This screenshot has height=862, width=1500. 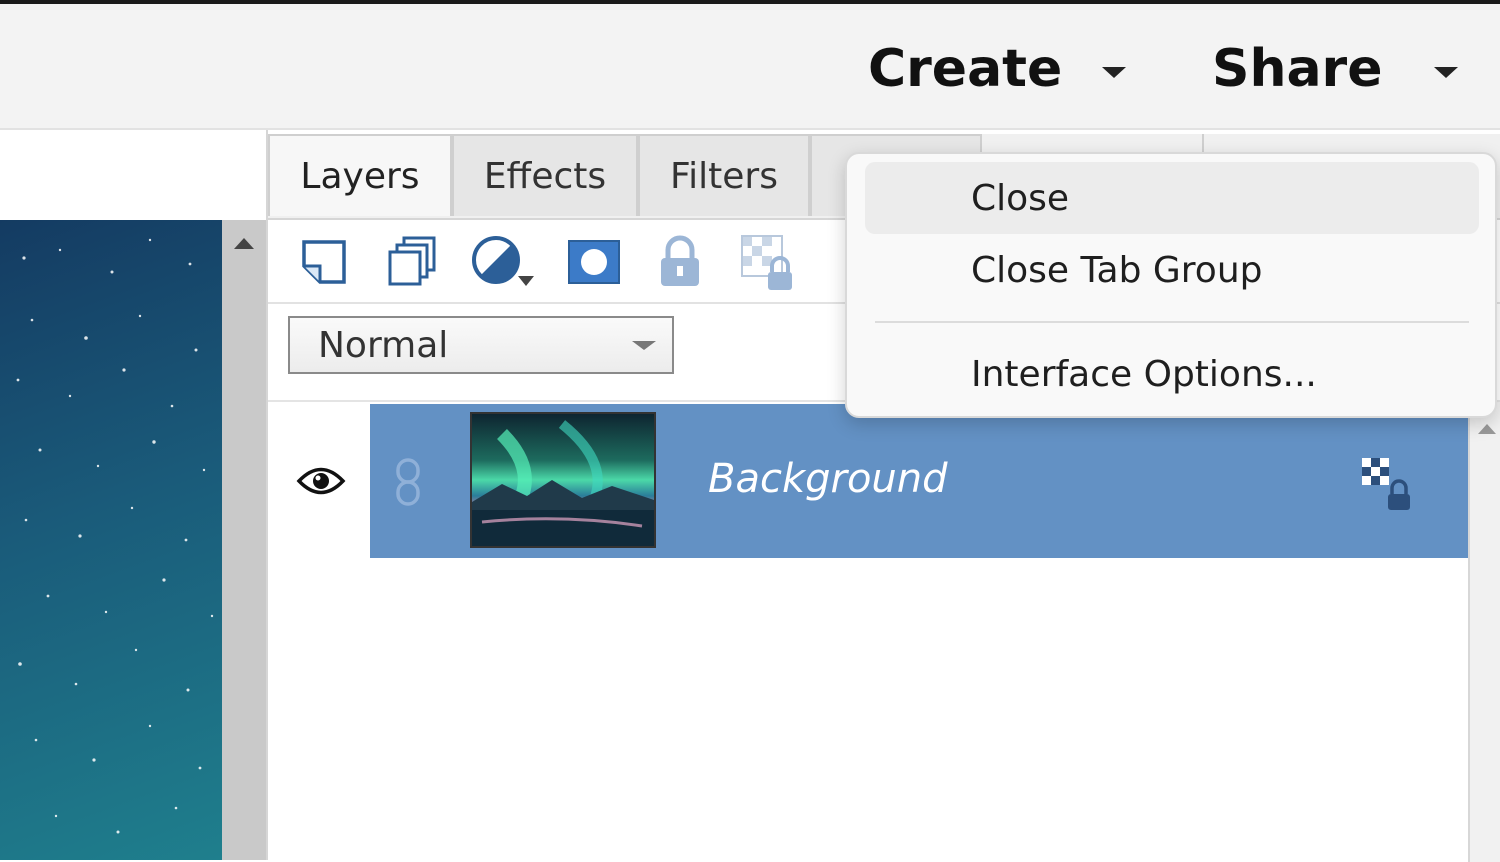 What do you see at coordinates (115, 536) in the screenshot?
I see `starfield-image` at bounding box center [115, 536].